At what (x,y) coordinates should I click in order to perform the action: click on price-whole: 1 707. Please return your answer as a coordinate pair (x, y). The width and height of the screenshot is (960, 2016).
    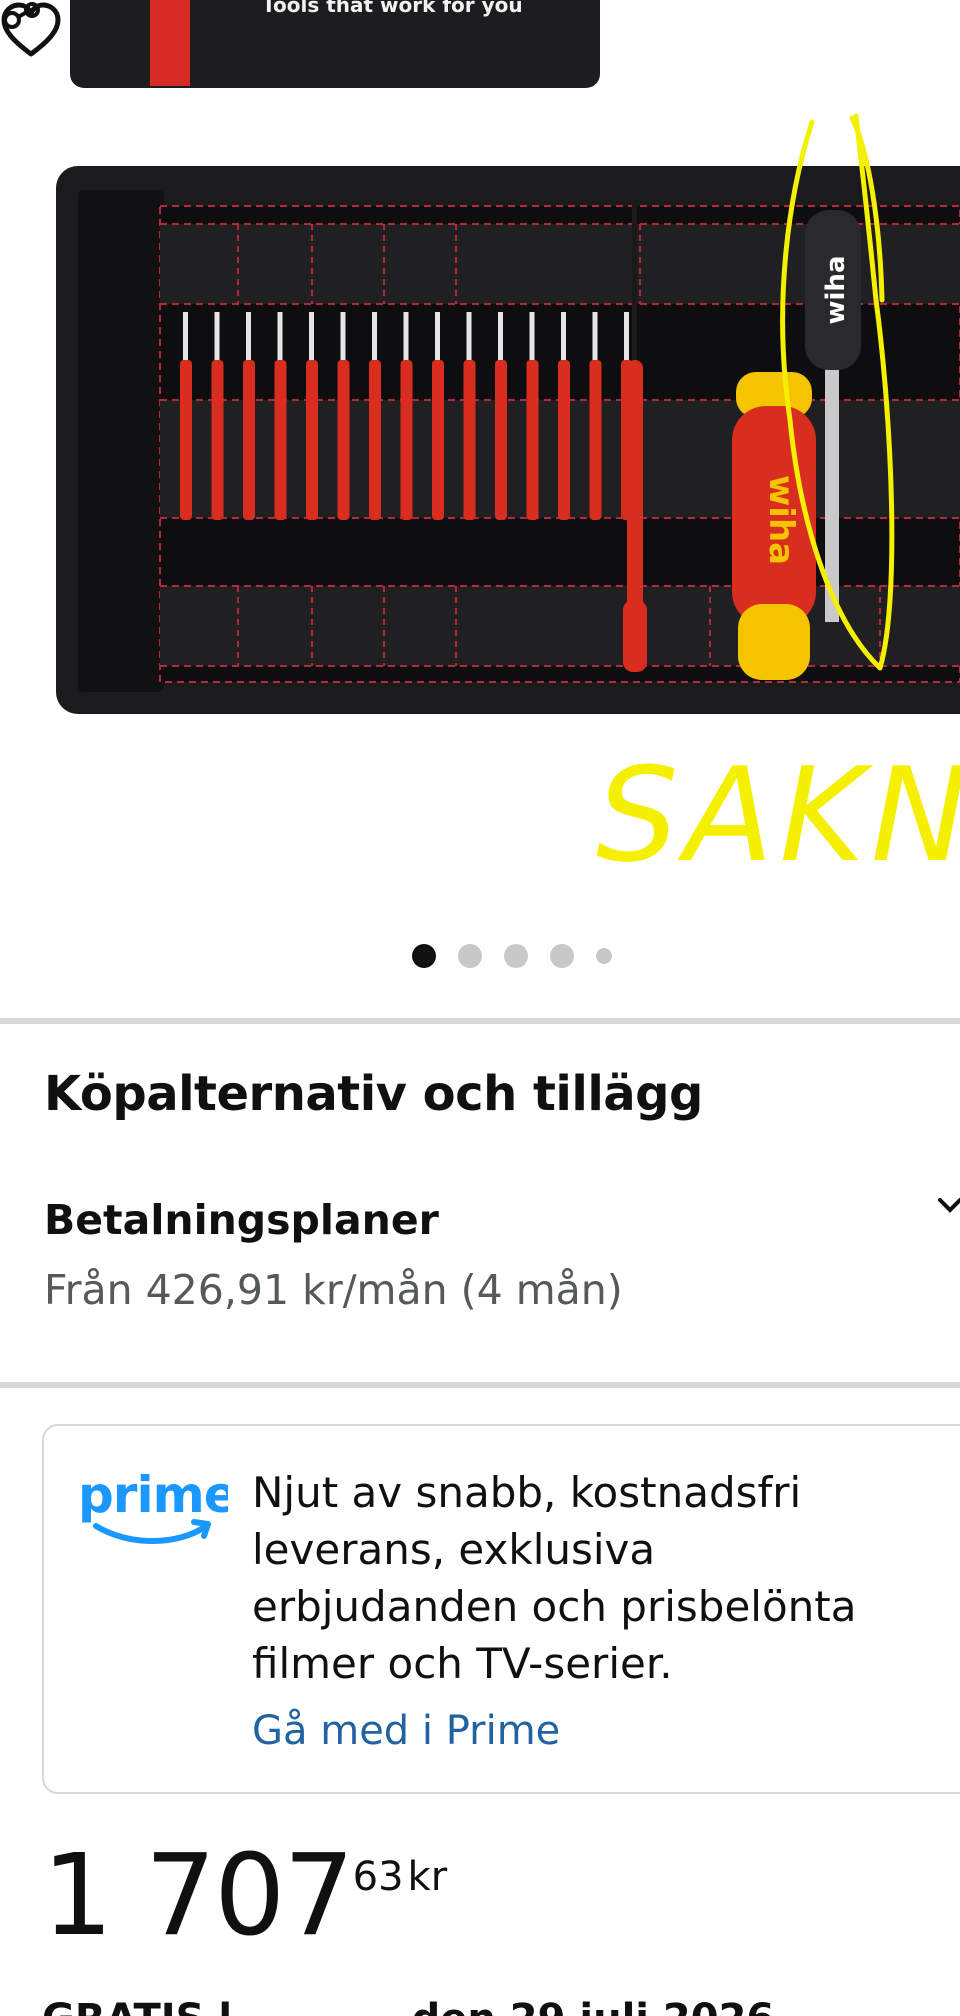
    Looking at the image, I should click on (198, 1896).